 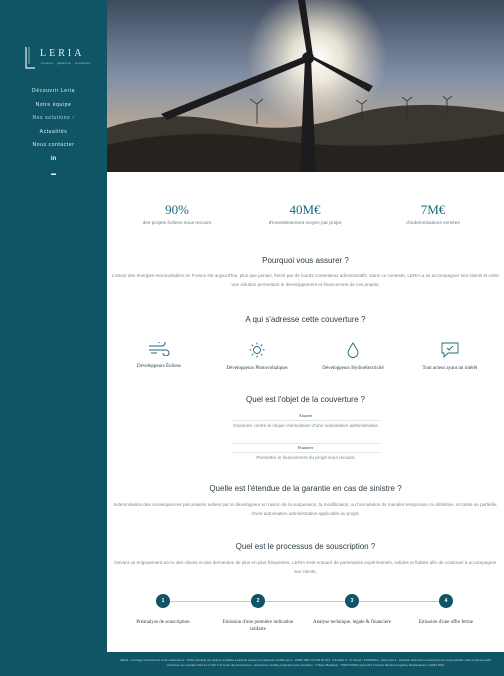 I want to click on brand-logo: LERIA conseil · garantie · expertise, so click(x=57, y=59).